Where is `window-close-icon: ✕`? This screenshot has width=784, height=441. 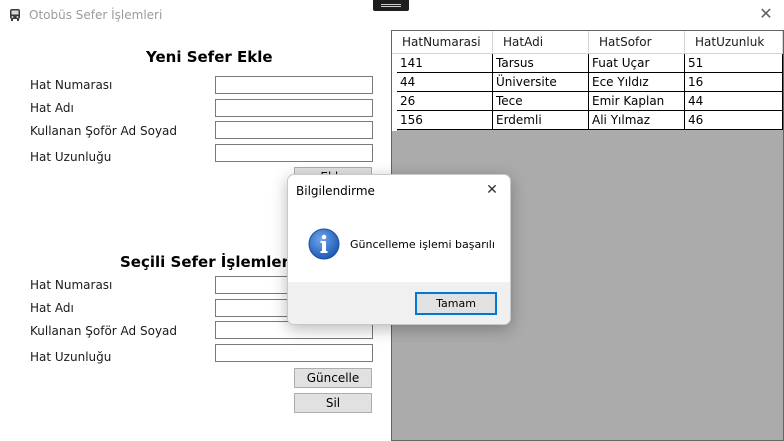
window-close-icon: ✕ is located at coordinates (766, 14).